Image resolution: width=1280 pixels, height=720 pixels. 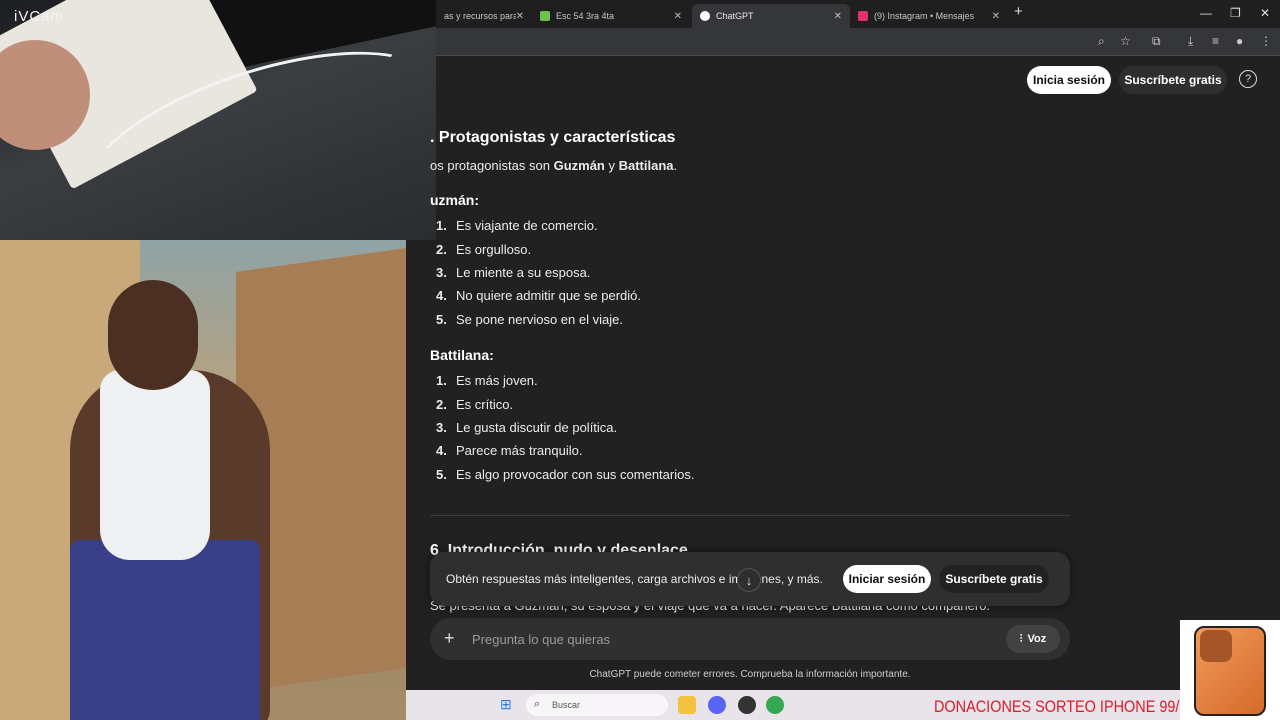 What do you see at coordinates (454, 200) in the screenshot?
I see `guzman-heading: uzmán:` at bounding box center [454, 200].